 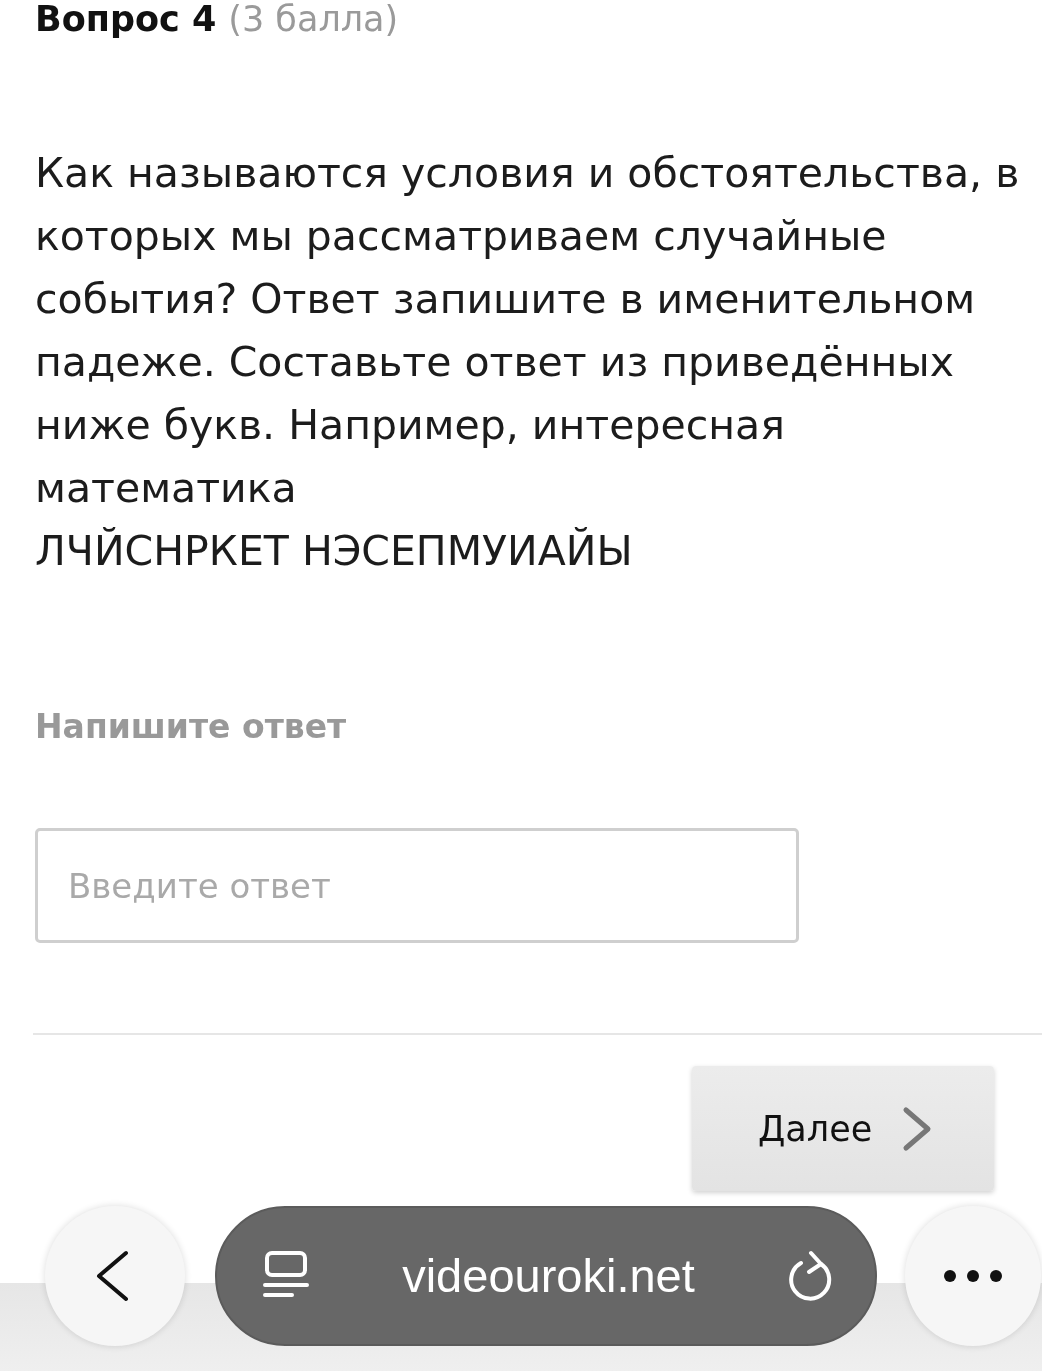 I want to click on answer-label: Напишите ответ, so click(x=191, y=727).